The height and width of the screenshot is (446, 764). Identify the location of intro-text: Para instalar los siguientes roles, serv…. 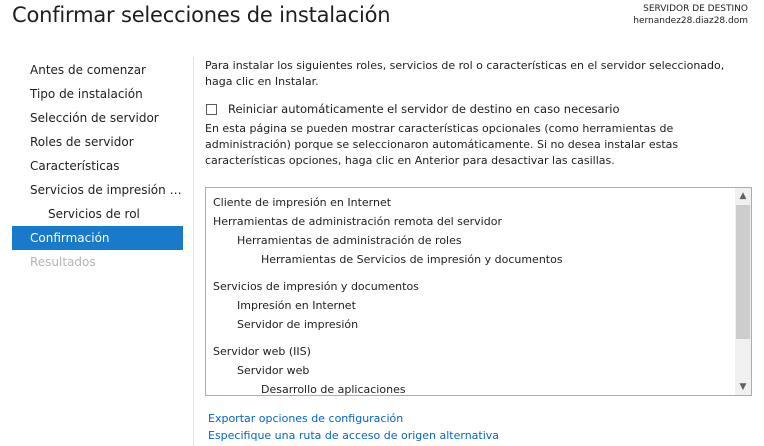
(465, 73).